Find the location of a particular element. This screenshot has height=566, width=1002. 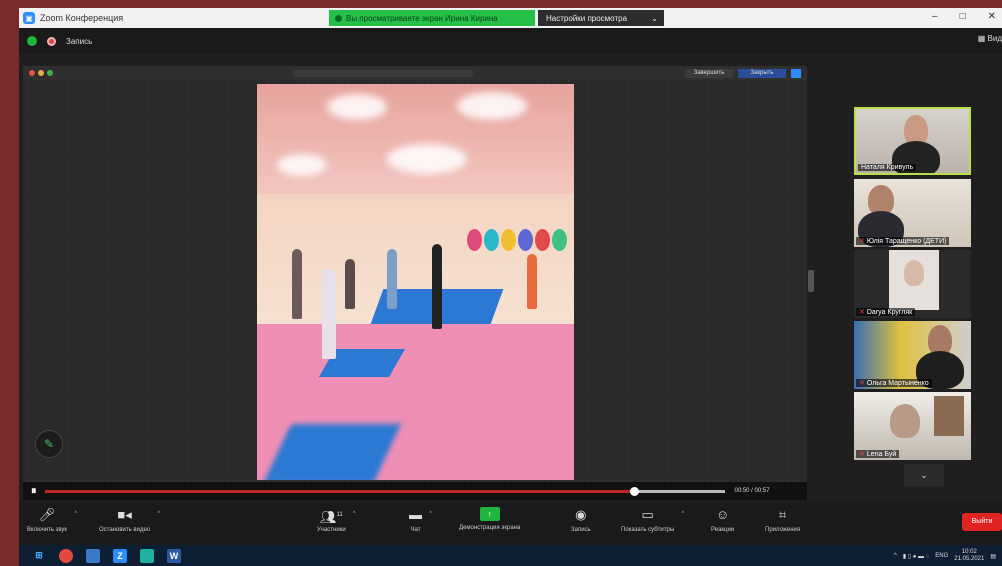

participant-tile: ✕ Юлія Таращенко (ДЕТИ) is located at coordinates (912, 213).